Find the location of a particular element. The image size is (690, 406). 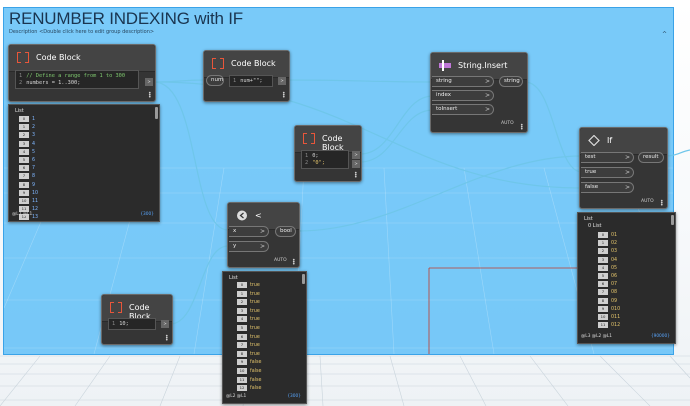

list-index: 2 is located at coordinates (242, 302).